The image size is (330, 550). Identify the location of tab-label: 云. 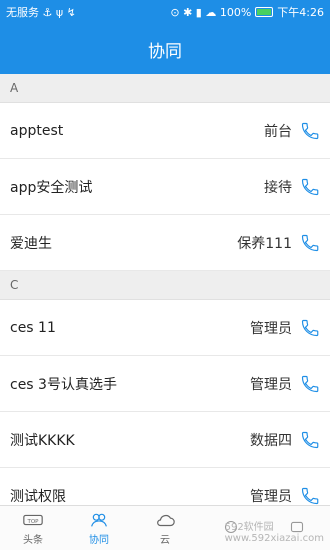
(165, 540).